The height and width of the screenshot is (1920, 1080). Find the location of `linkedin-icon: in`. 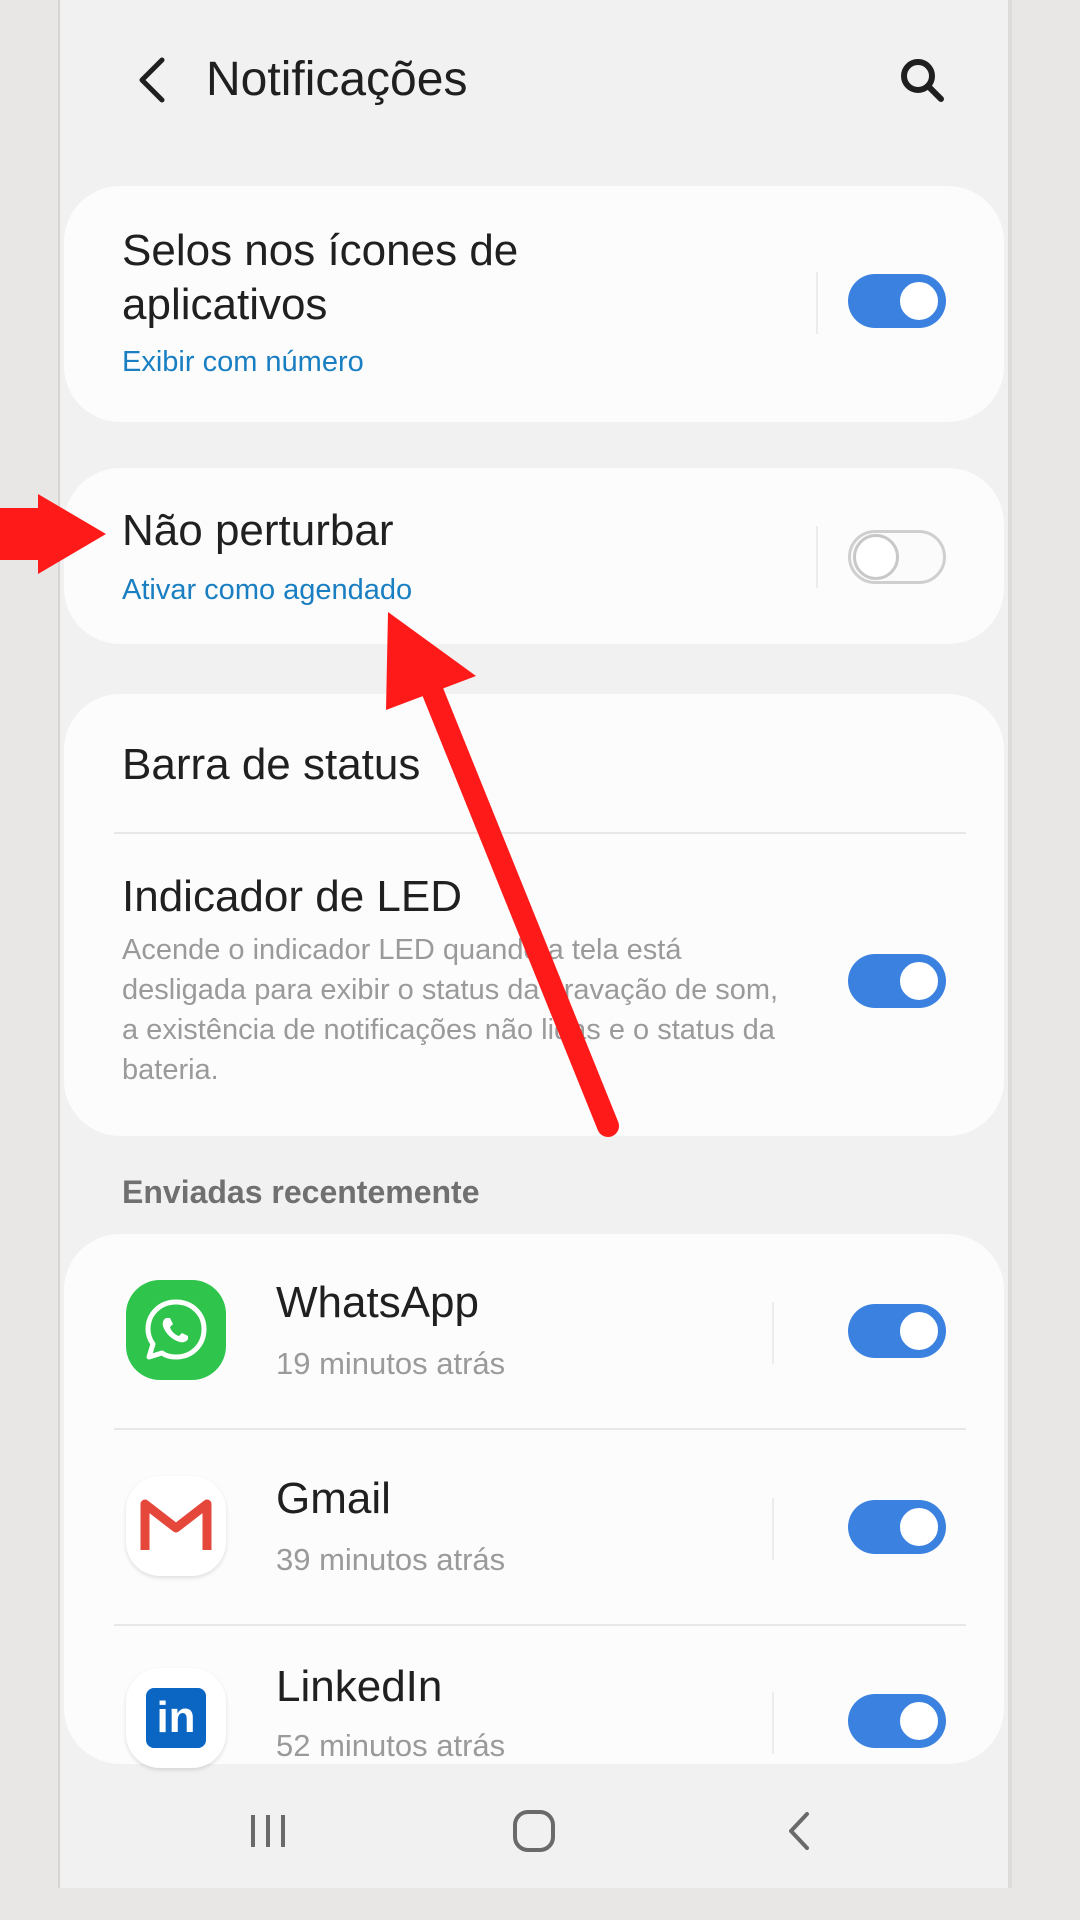

linkedin-icon: in is located at coordinates (176, 1718).